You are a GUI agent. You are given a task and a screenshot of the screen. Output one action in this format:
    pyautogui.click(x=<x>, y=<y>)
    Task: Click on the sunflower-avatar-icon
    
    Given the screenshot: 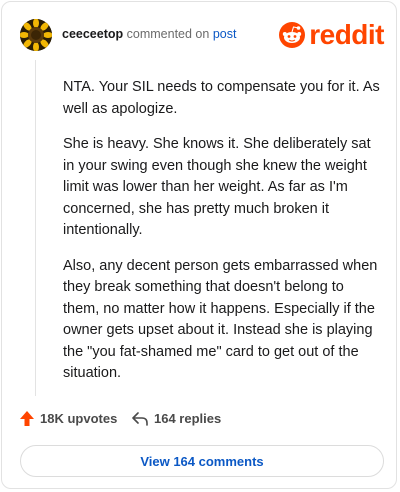 What is the action you would take?
    pyautogui.click(x=36, y=35)
    